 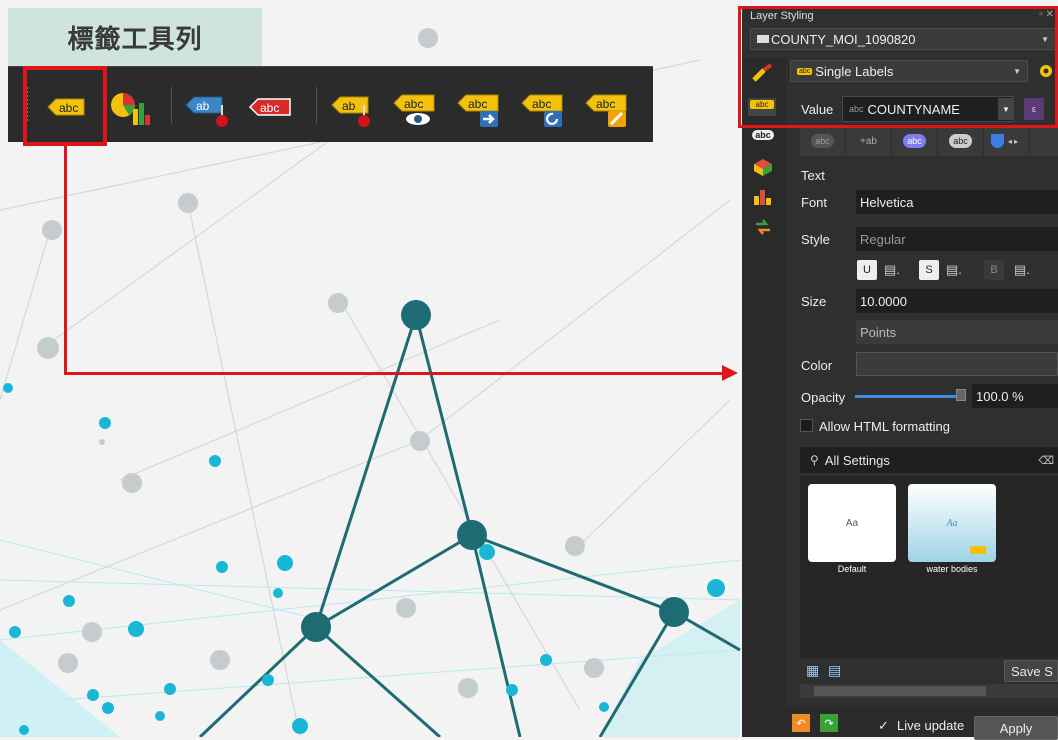 I want to click on highlight-pinned-labels-button: abc, so click(x=270, y=107).